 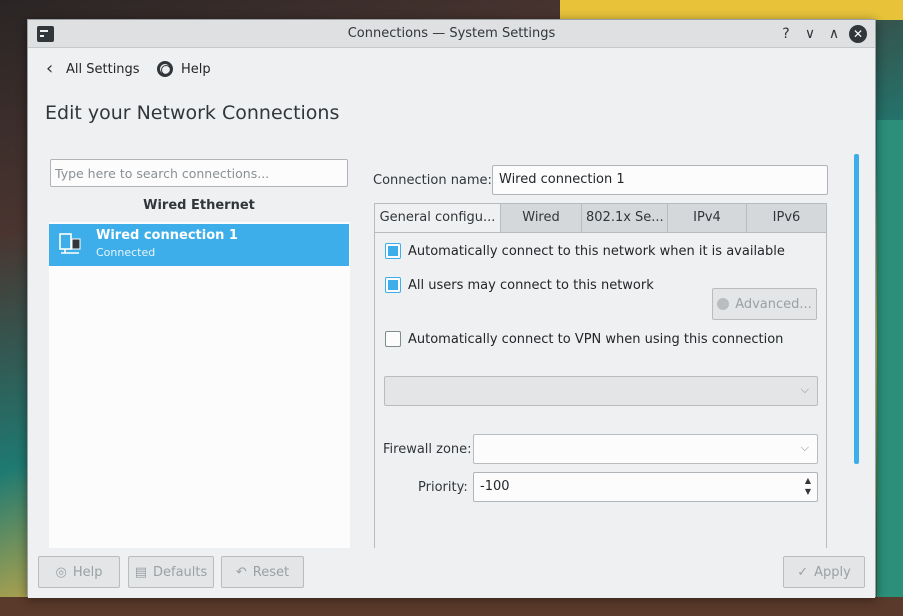 What do you see at coordinates (192, 113) in the screenshot?
I see `page-title: Edit your Network Connections` at bounding box center [192, 113].